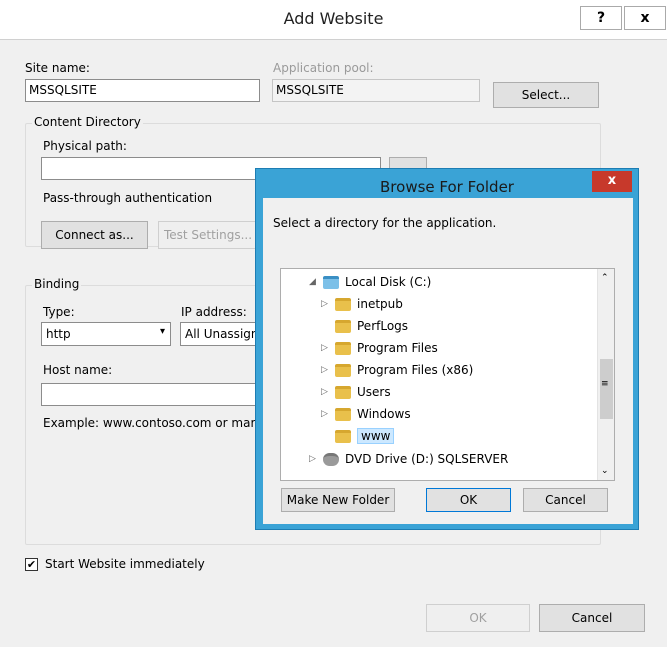 The image size is (667, 647). What do you see at coordinates (592, 618) in the screenshot?
I see `cancel-button: Cancel` at bounding box center [592, 618].